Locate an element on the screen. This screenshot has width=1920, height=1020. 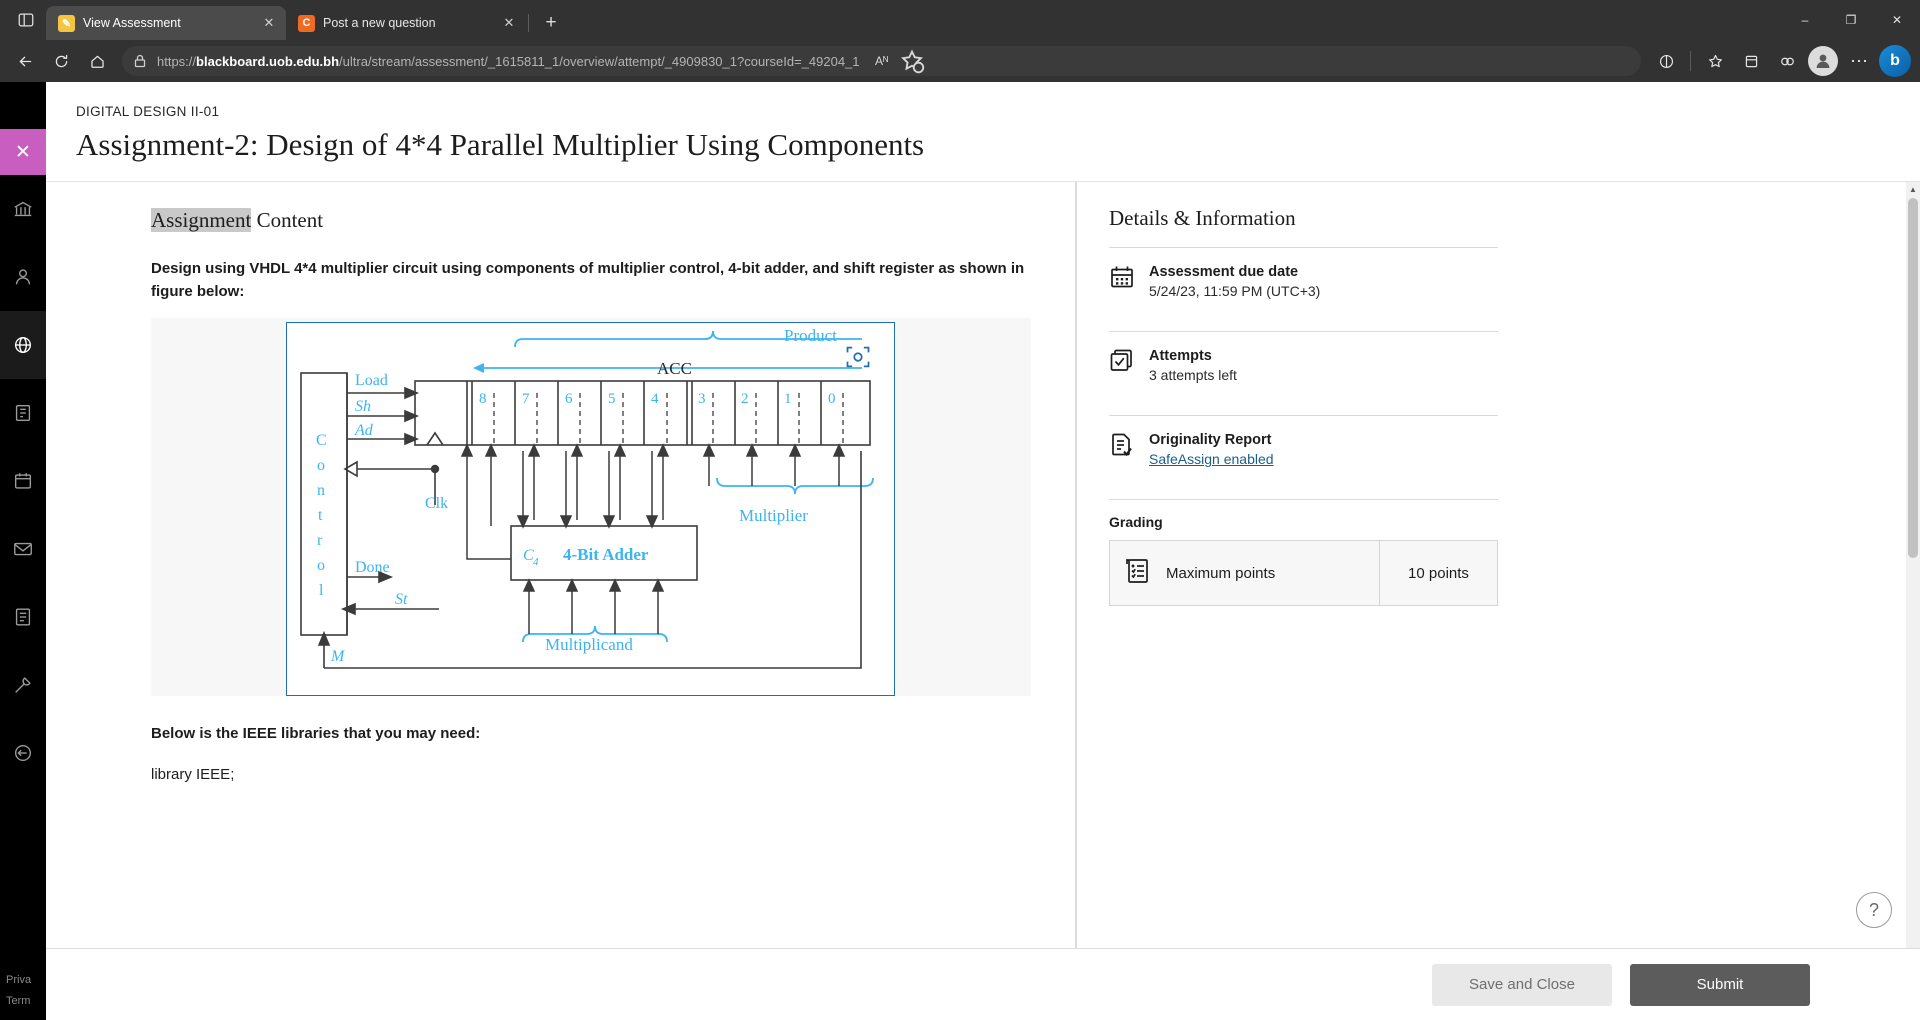
privacy-link: Priva is located at coordinates (26, 980).